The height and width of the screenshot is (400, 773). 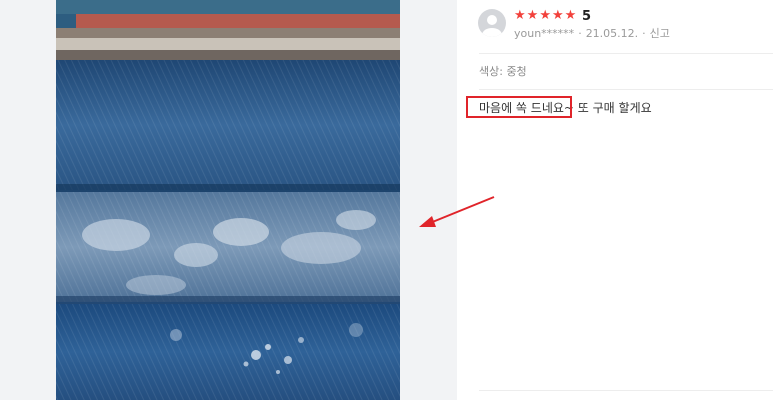 What do you see at coordinates (457, 211) in the screenshot?
I see `annotation-arrow-icon` at bounding box center [457, 211].